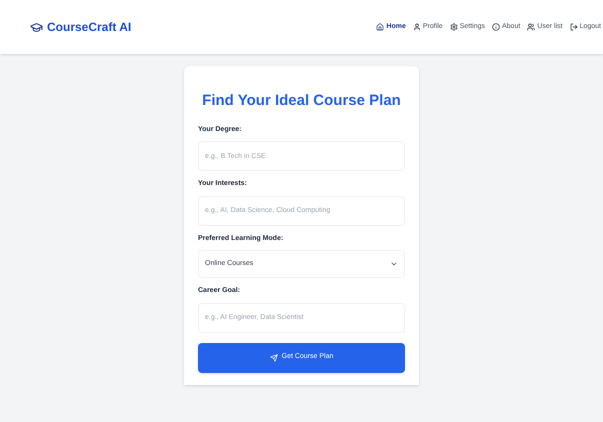 The height and width of the screenshot is (422, 603). Describe the element at coordinates (454, 27) in the screenshot. I see `settings-icon` at that location.